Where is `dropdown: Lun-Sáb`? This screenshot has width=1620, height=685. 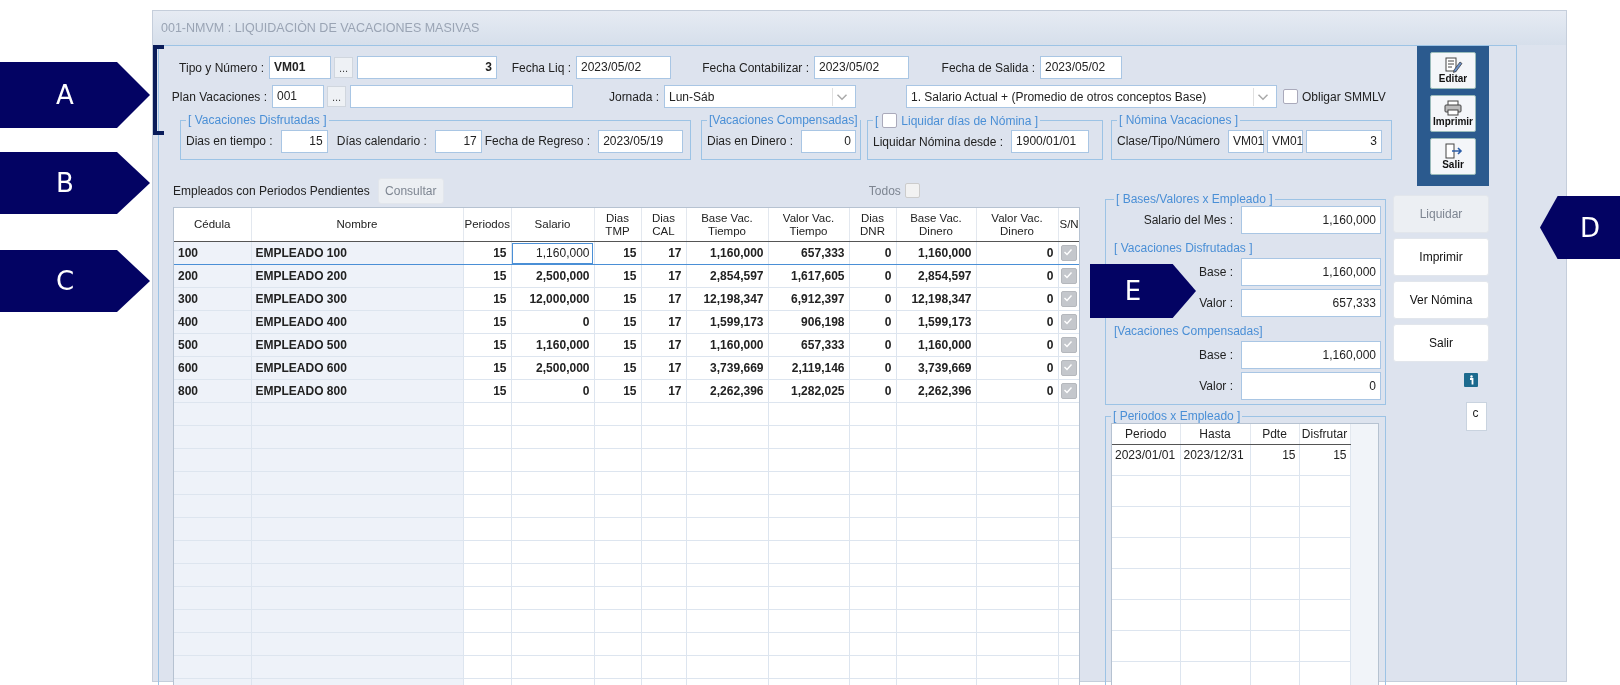
dropdown: Lun-Sáb is located at coordinates (760, 96).